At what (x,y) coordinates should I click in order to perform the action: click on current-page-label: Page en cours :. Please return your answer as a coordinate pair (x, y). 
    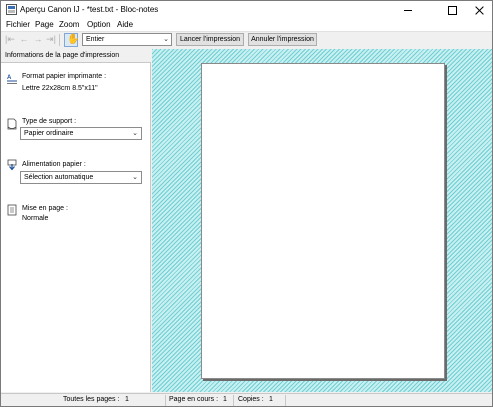
    Looking at the image, I should click on (194, 399).